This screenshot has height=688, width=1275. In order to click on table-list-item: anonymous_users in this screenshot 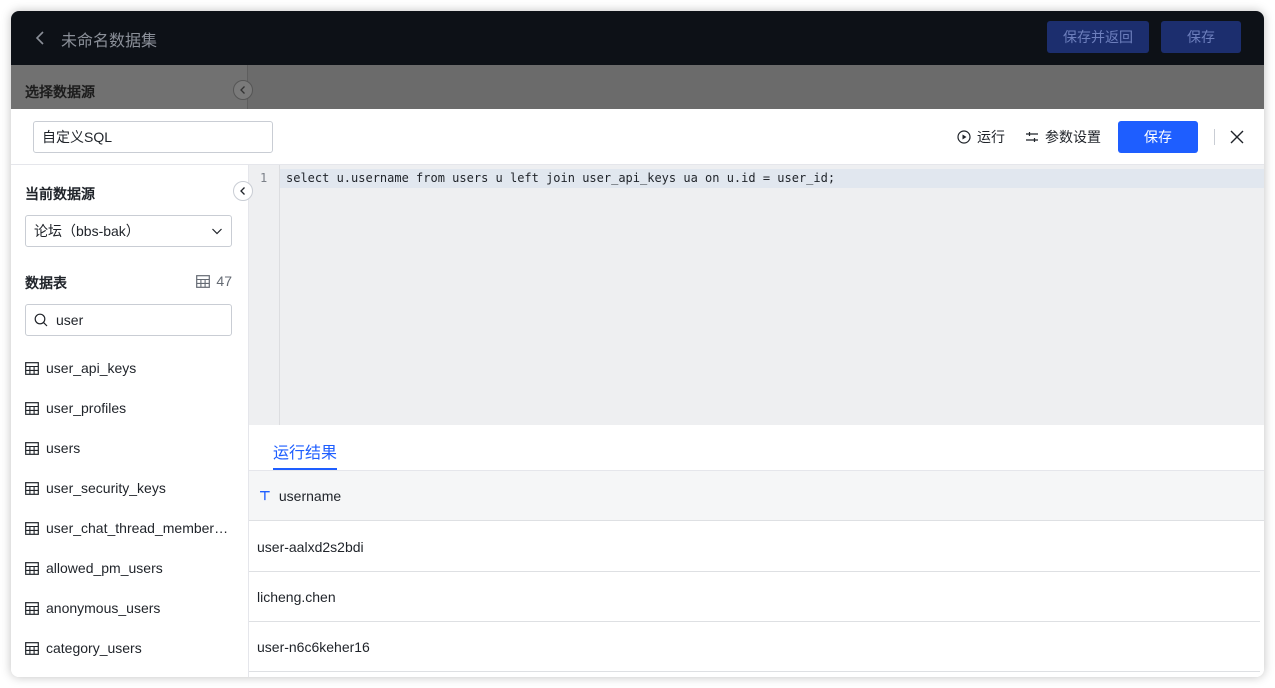, I will do `click(130, 608)`.